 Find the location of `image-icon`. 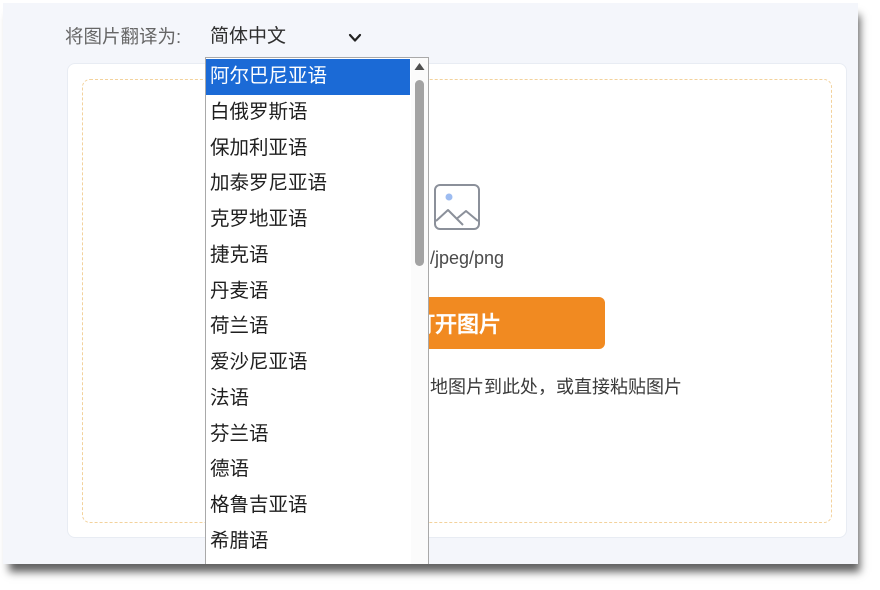

image-icon is located at coordinates (457, 207).